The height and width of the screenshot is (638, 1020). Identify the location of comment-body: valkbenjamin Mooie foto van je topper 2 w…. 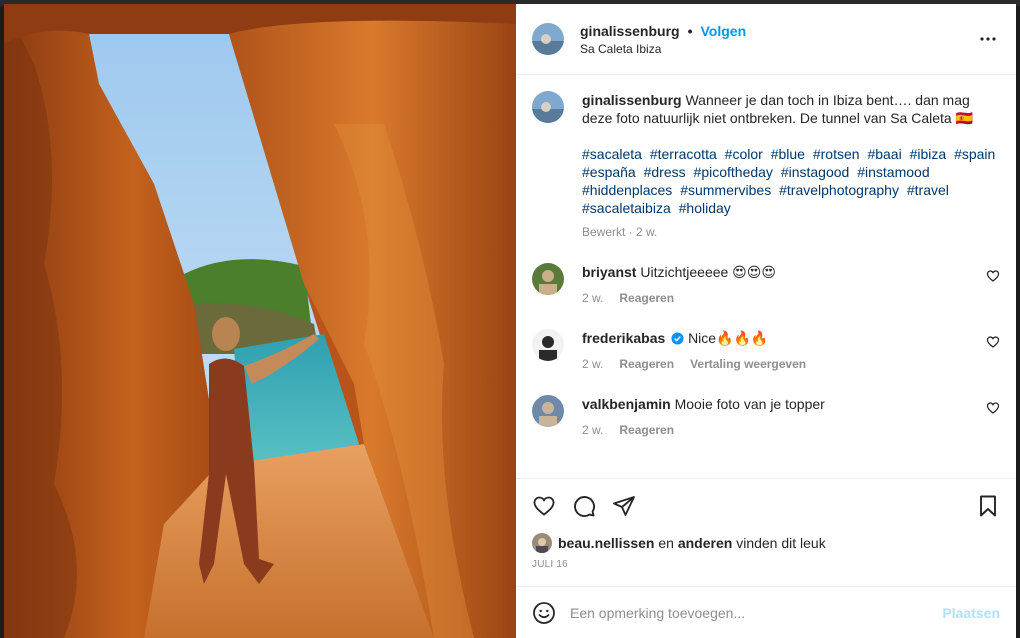
(791, 417).